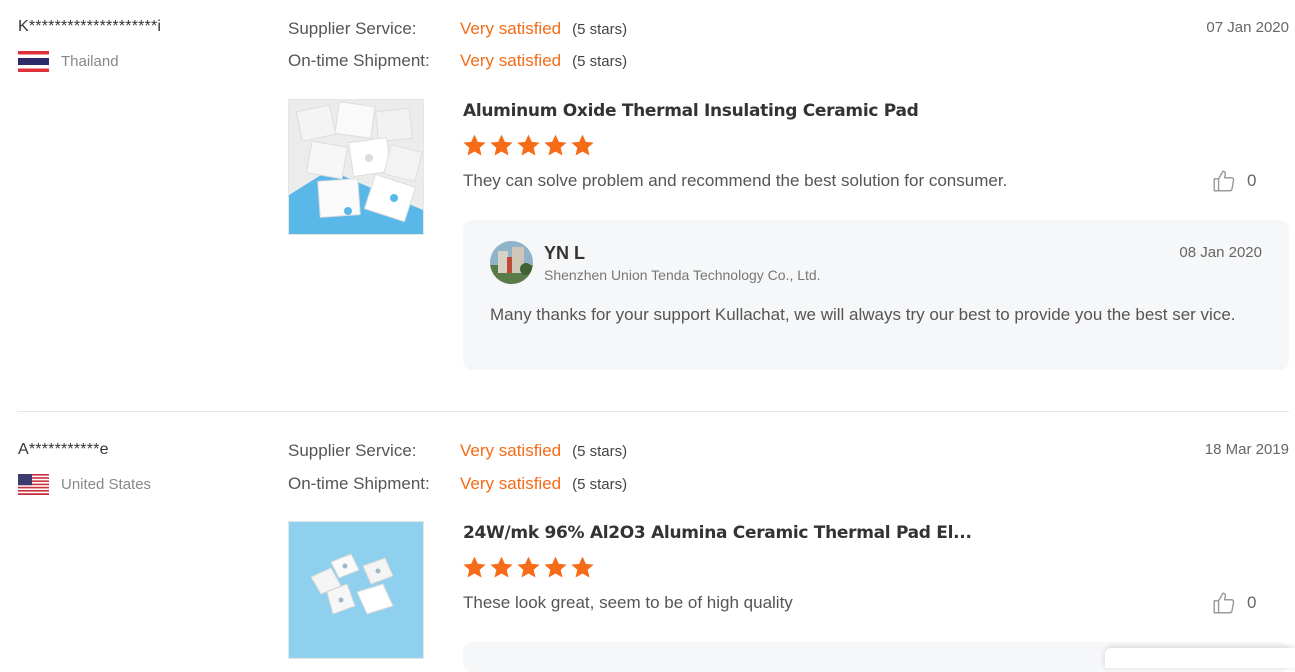 Image resolution: width=1295 pixels, height=672 pixels. Describe the element at coordinates (1247, 27) in the screenshot. I see `review-date: 07 Jan 2020` at that location.